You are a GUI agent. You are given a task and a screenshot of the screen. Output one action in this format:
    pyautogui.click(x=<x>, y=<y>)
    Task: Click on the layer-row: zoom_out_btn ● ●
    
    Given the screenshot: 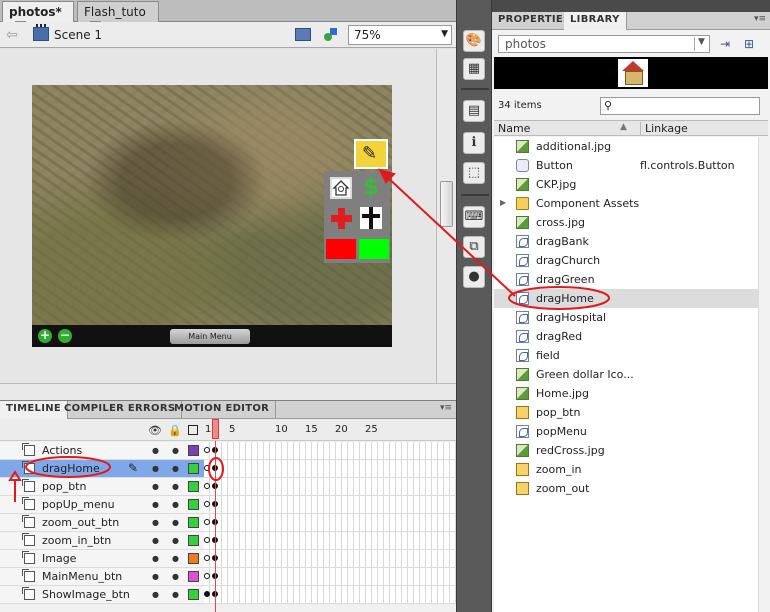 What is the action you would take?
    pyautogui.click(x=228, y=523)
    